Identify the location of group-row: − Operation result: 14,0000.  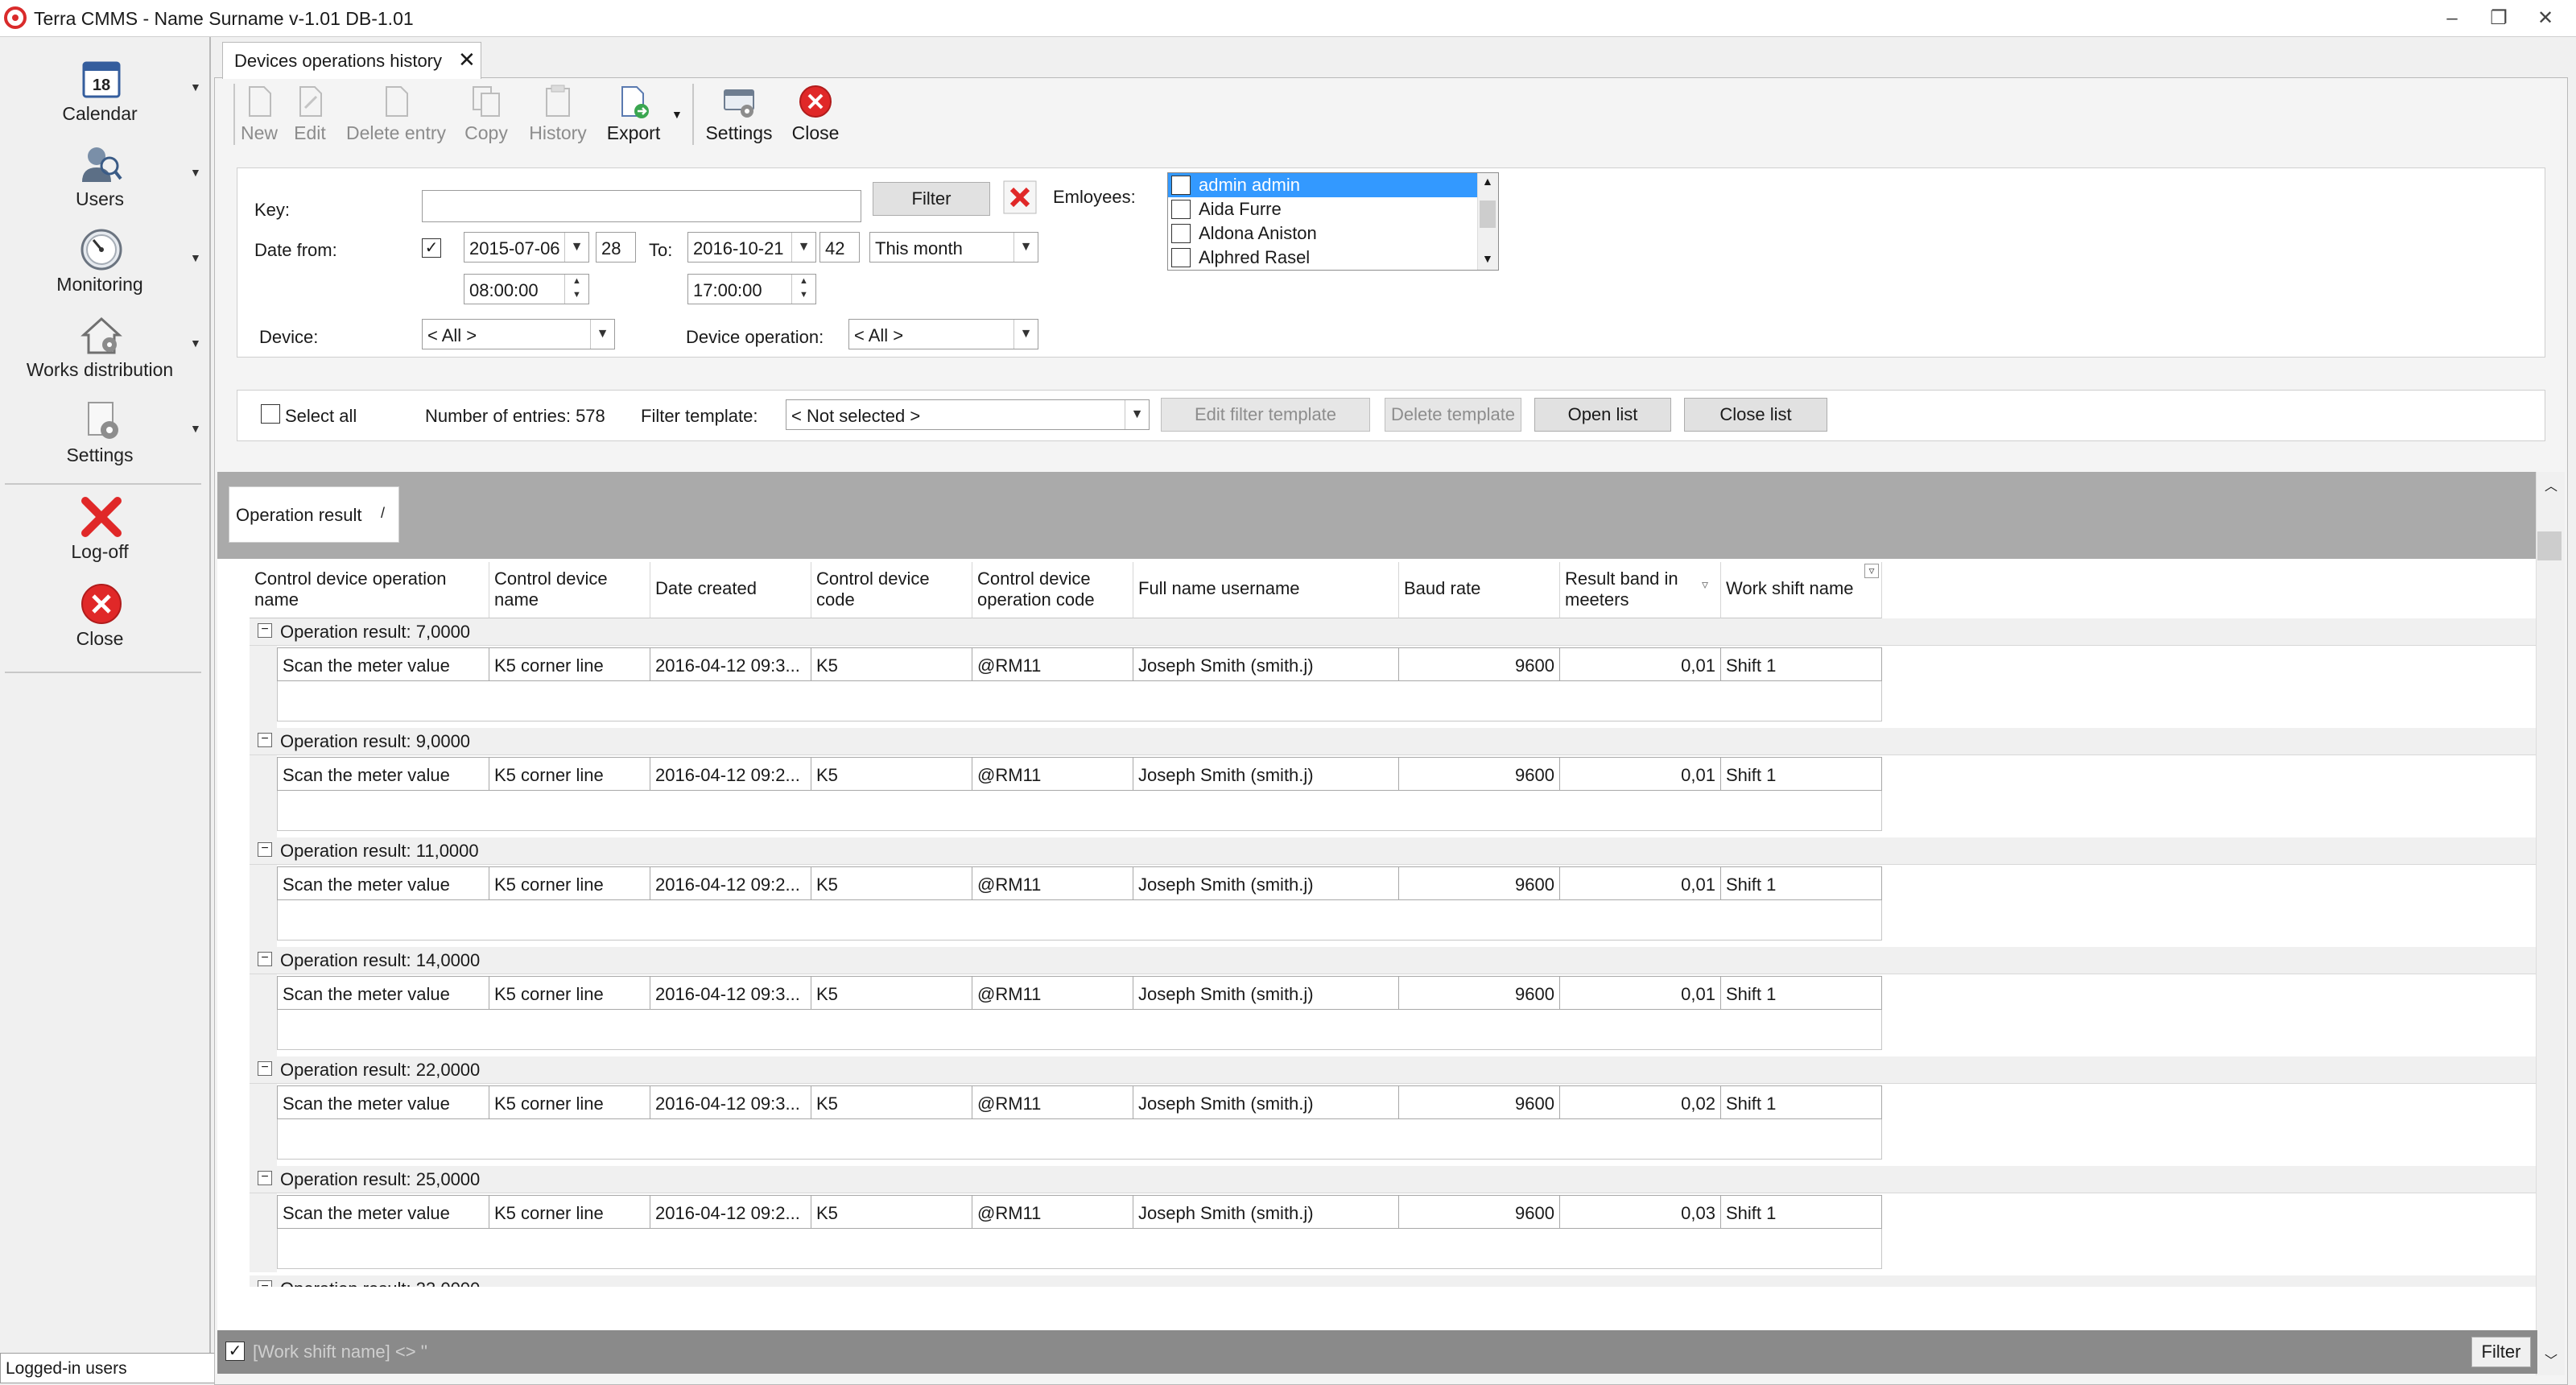
(1393, 961).